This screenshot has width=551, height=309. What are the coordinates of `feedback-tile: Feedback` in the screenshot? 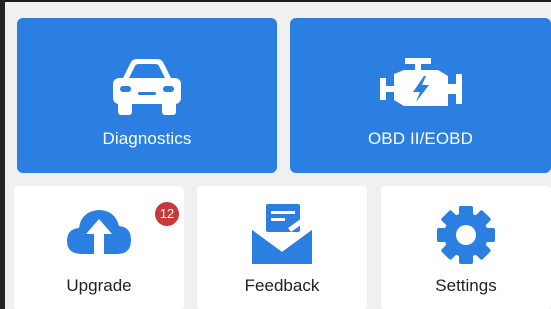 It's located at (282, 247).